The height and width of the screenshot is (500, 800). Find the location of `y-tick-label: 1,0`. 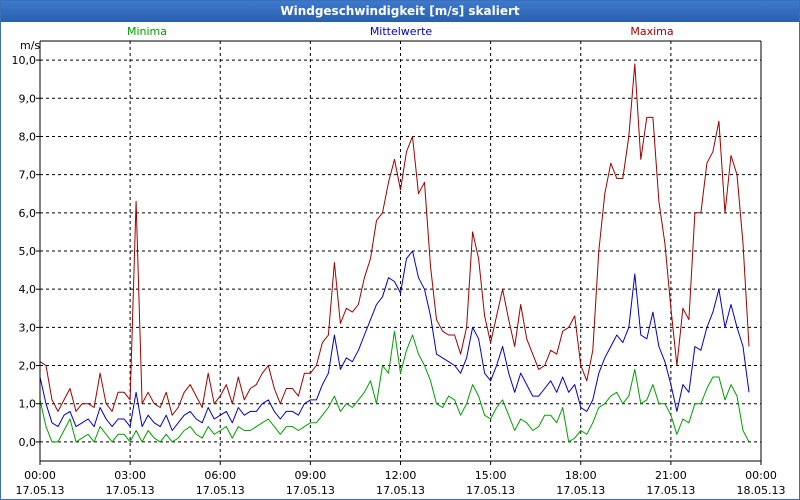

y-tick-label: 1,0 is located at coordinates (28, 404).